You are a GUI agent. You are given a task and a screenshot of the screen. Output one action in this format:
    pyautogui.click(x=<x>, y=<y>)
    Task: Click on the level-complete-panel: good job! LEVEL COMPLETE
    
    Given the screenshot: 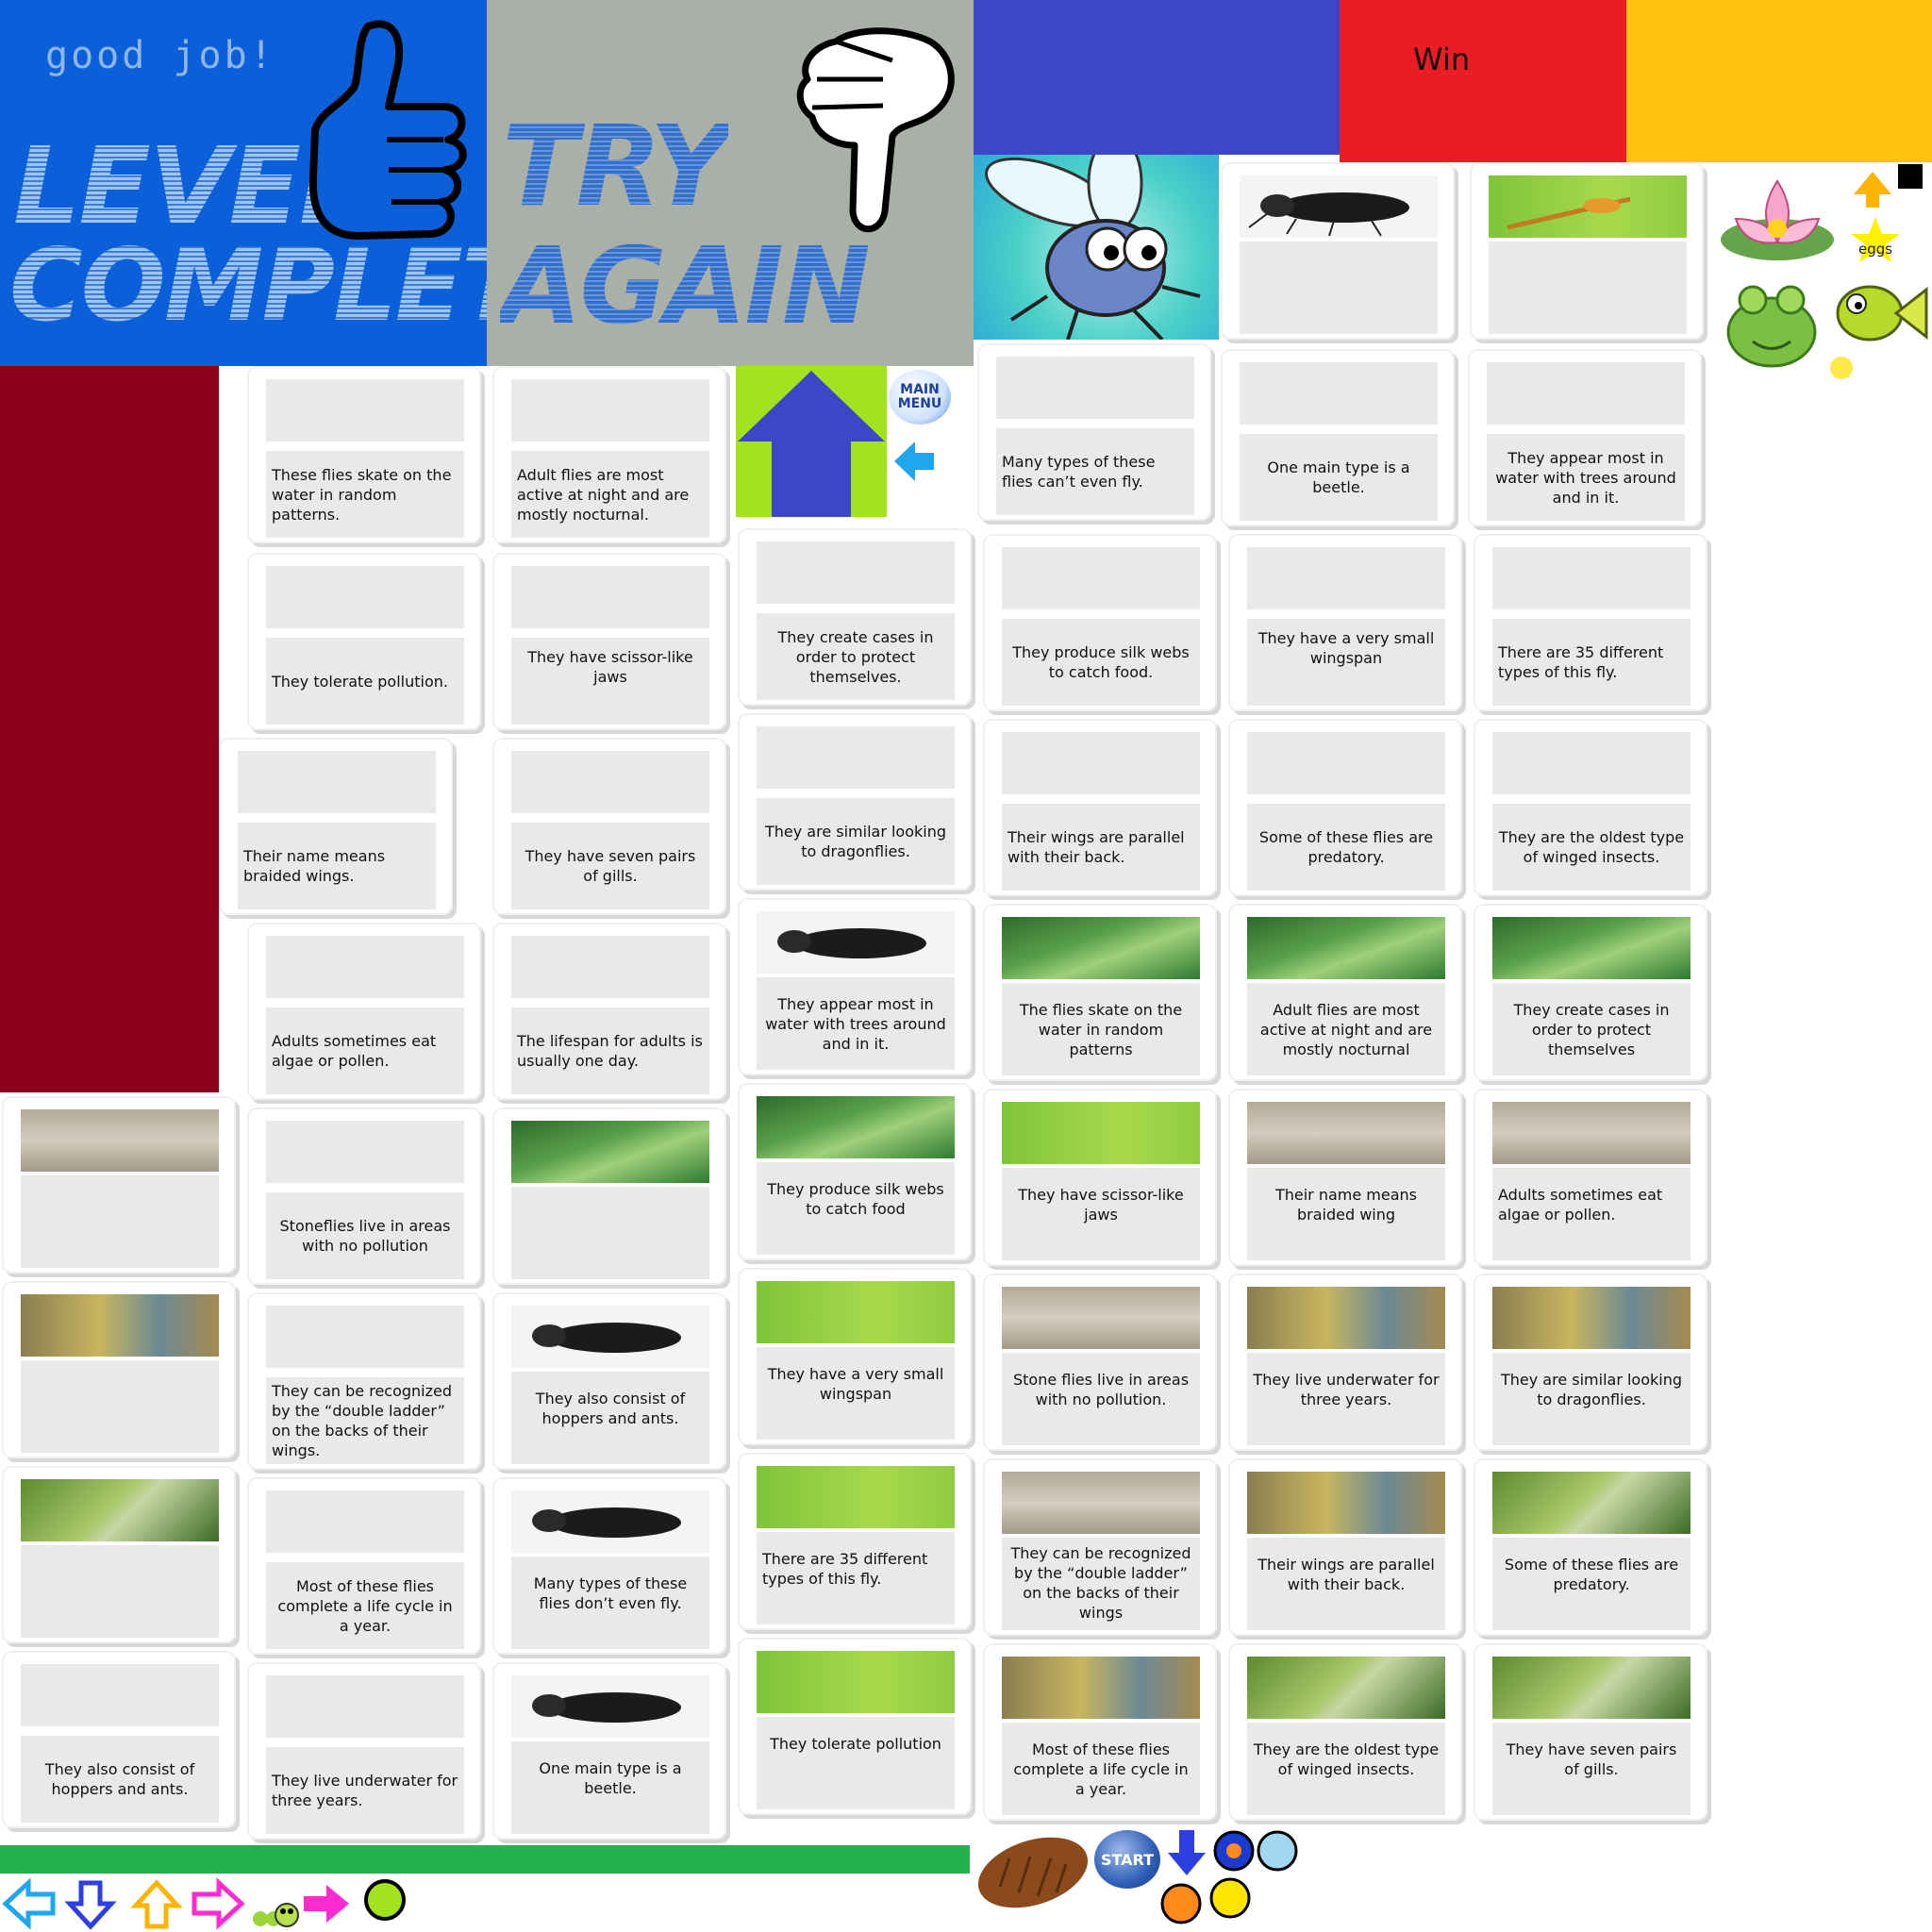 What is the action you would take?
    pyautogui.click(x=298, y=183)
    